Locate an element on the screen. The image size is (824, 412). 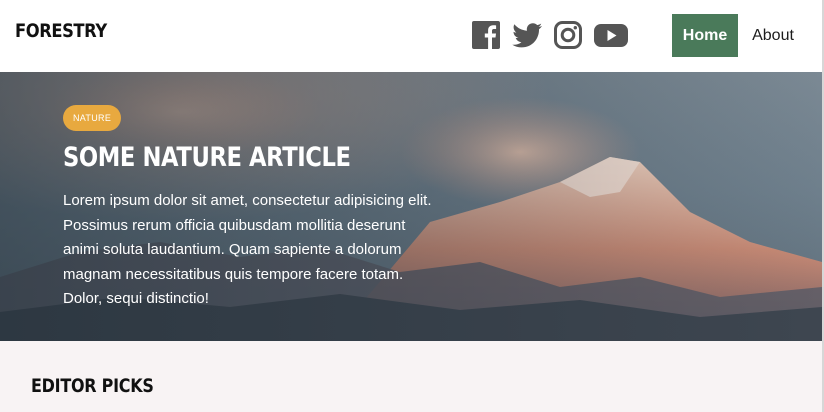
brand-logo: FORESTRY is located at coordinates (61, 31).